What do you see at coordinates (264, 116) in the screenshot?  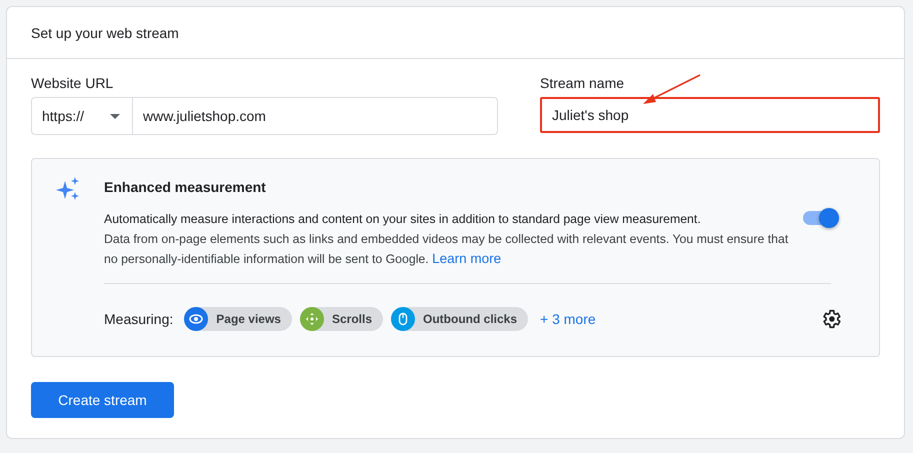 I see `url-field: https:// www.julietshop.com` at bounding box center [264, 116].